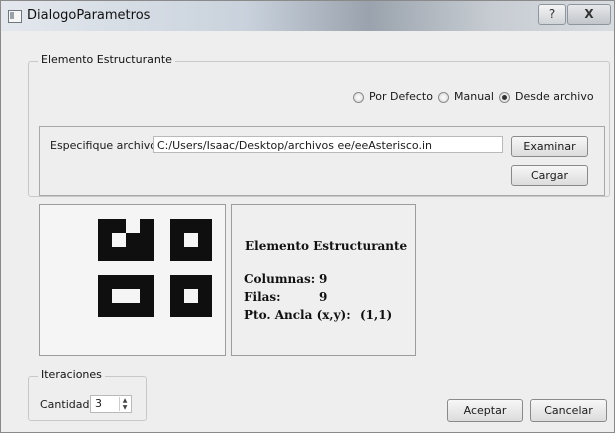 The width and height of the screenshot is (615, 433). I want to click on radio-por-defecto-label: Por Defecto, so click(401, 96).